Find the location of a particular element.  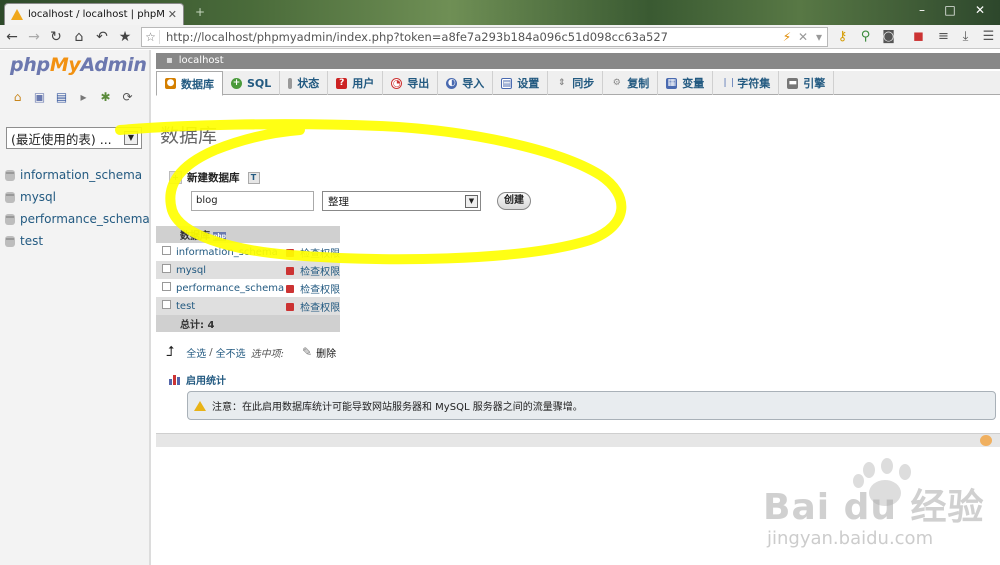

database-link: mysql is located at coordinates (191, 270).